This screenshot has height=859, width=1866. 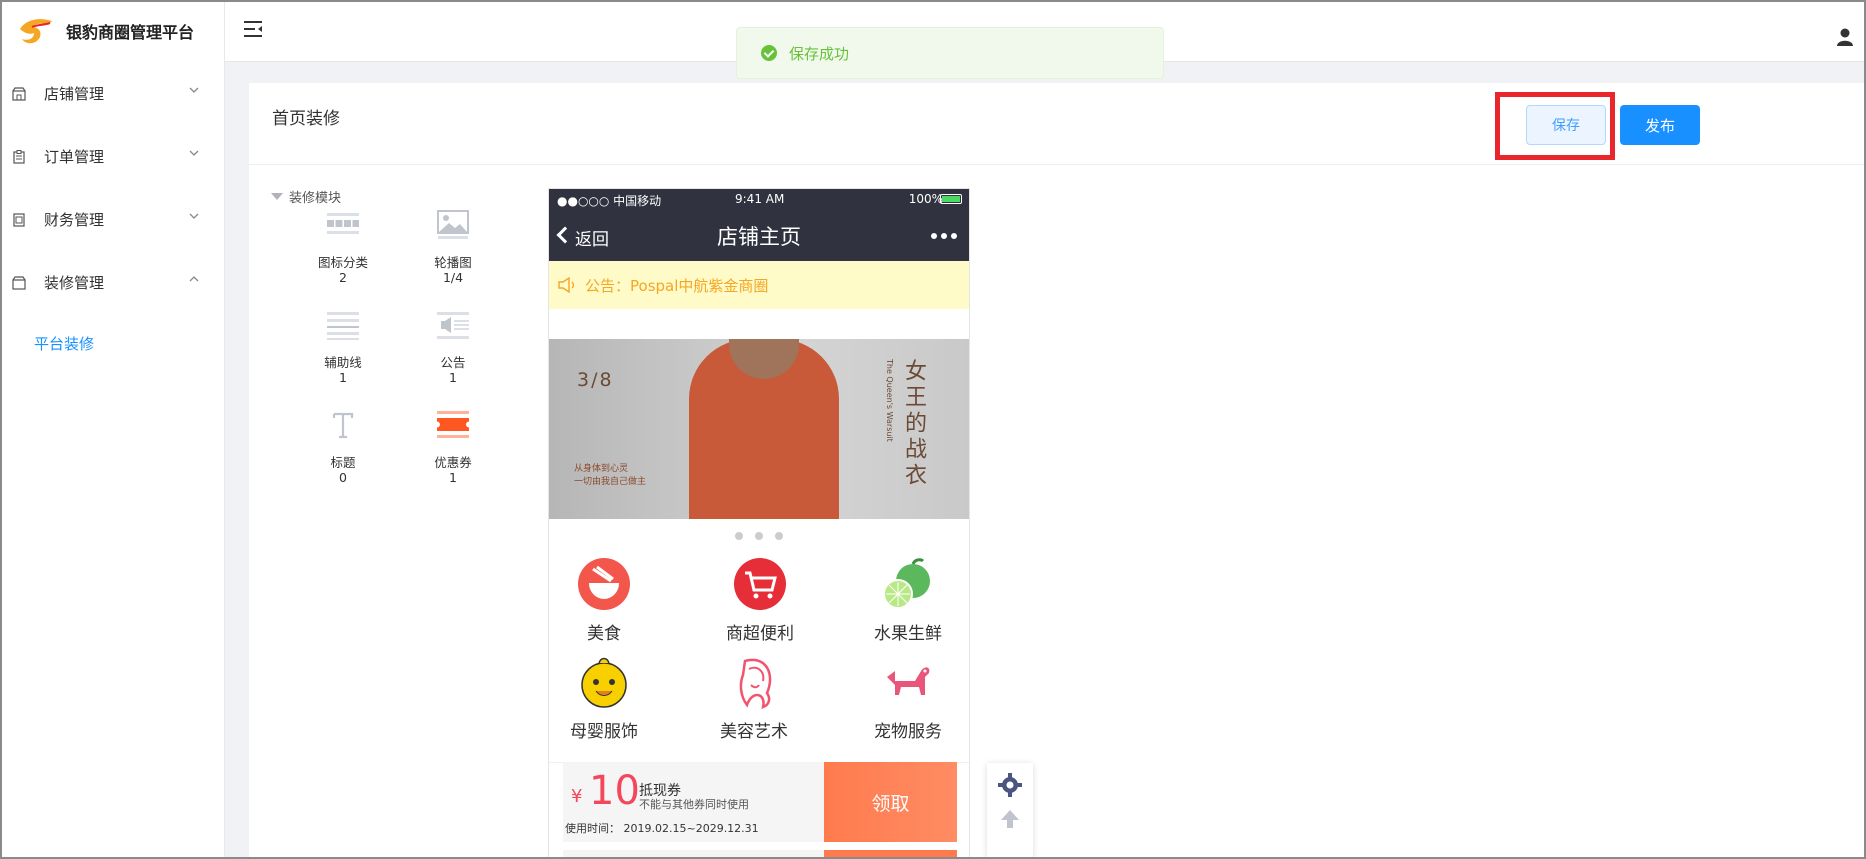 I want to click on category-fresh-fruit: 水果生鲜, so click(x=908, y=600).